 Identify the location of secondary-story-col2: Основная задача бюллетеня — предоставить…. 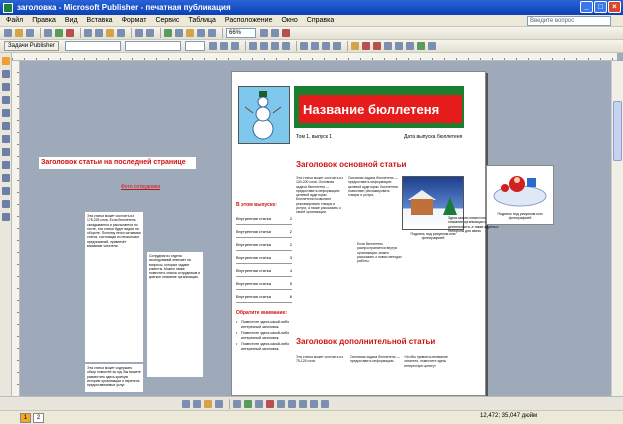
(375, 375).